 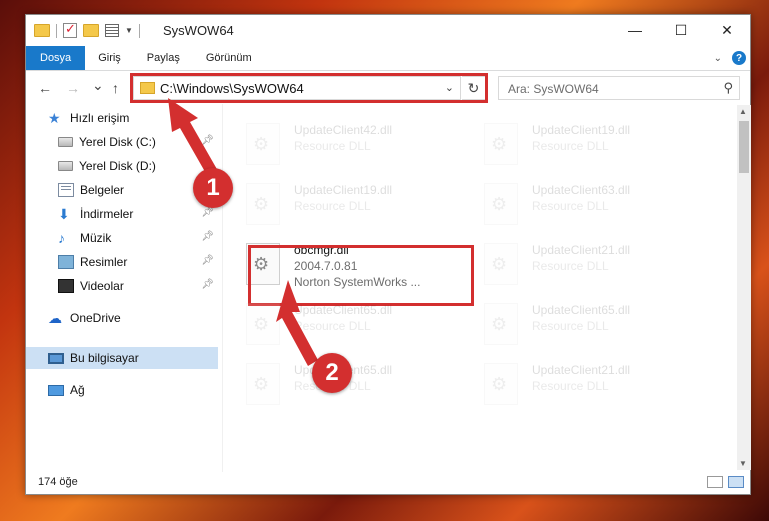 I want to click on address-highlight-box, so click(x=309, y=88).